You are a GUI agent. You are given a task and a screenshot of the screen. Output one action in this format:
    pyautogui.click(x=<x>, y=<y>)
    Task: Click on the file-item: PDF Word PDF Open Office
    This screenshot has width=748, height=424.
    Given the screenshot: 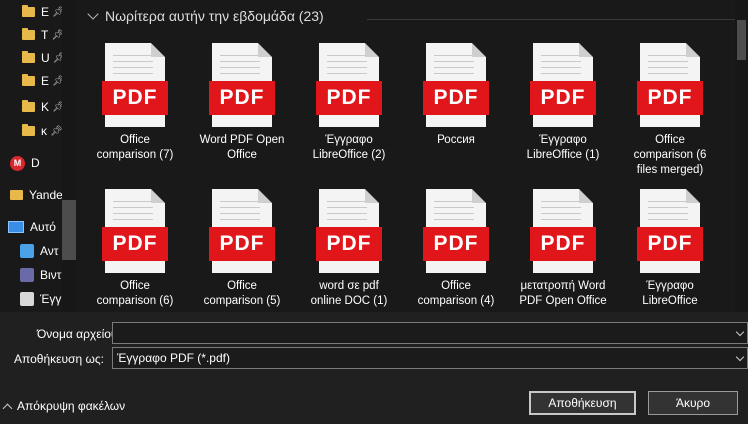 What is the action you would take?
    pyautogui.click(x=242, y=103)
    